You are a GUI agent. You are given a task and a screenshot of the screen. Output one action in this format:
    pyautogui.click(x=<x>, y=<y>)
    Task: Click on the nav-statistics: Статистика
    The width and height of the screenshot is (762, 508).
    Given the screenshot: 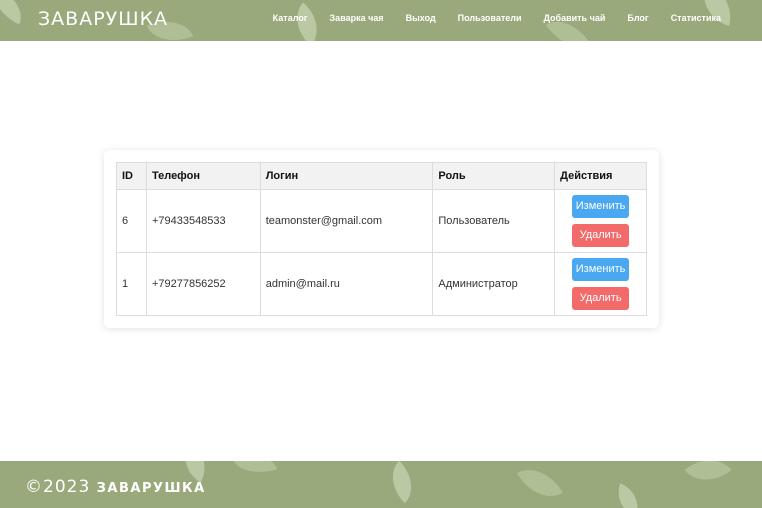 What is the action you would take?
    pyautogui.click(x=696, y=18)
    